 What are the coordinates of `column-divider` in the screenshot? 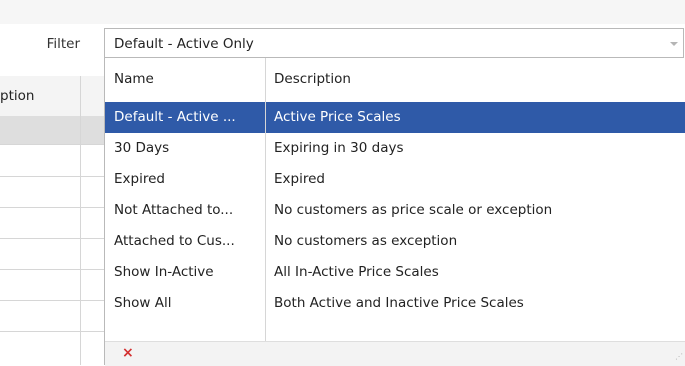 It's located at (265, 199).